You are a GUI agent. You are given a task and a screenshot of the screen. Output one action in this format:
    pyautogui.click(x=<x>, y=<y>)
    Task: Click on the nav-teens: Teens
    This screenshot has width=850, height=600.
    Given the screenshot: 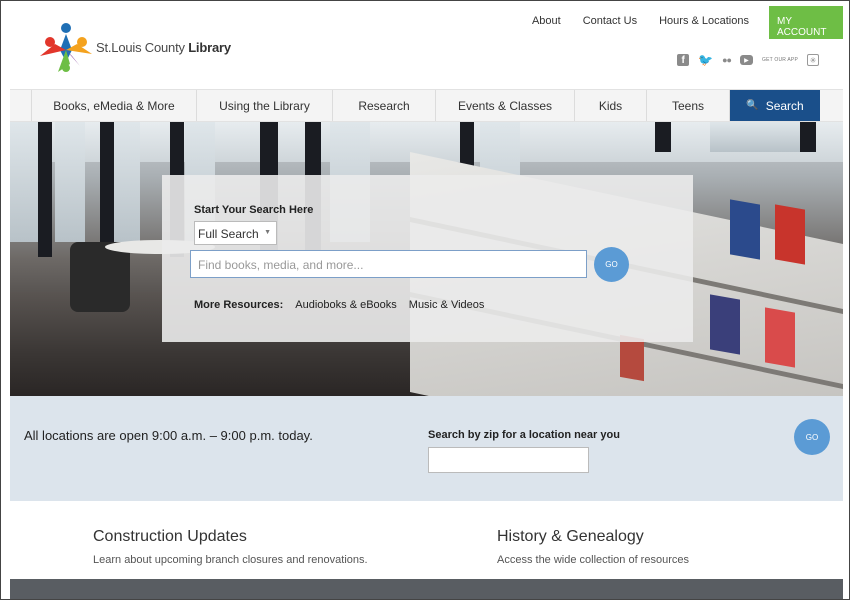 What is the action you would take?
    pyautogui.click(x=688, y=105)
    